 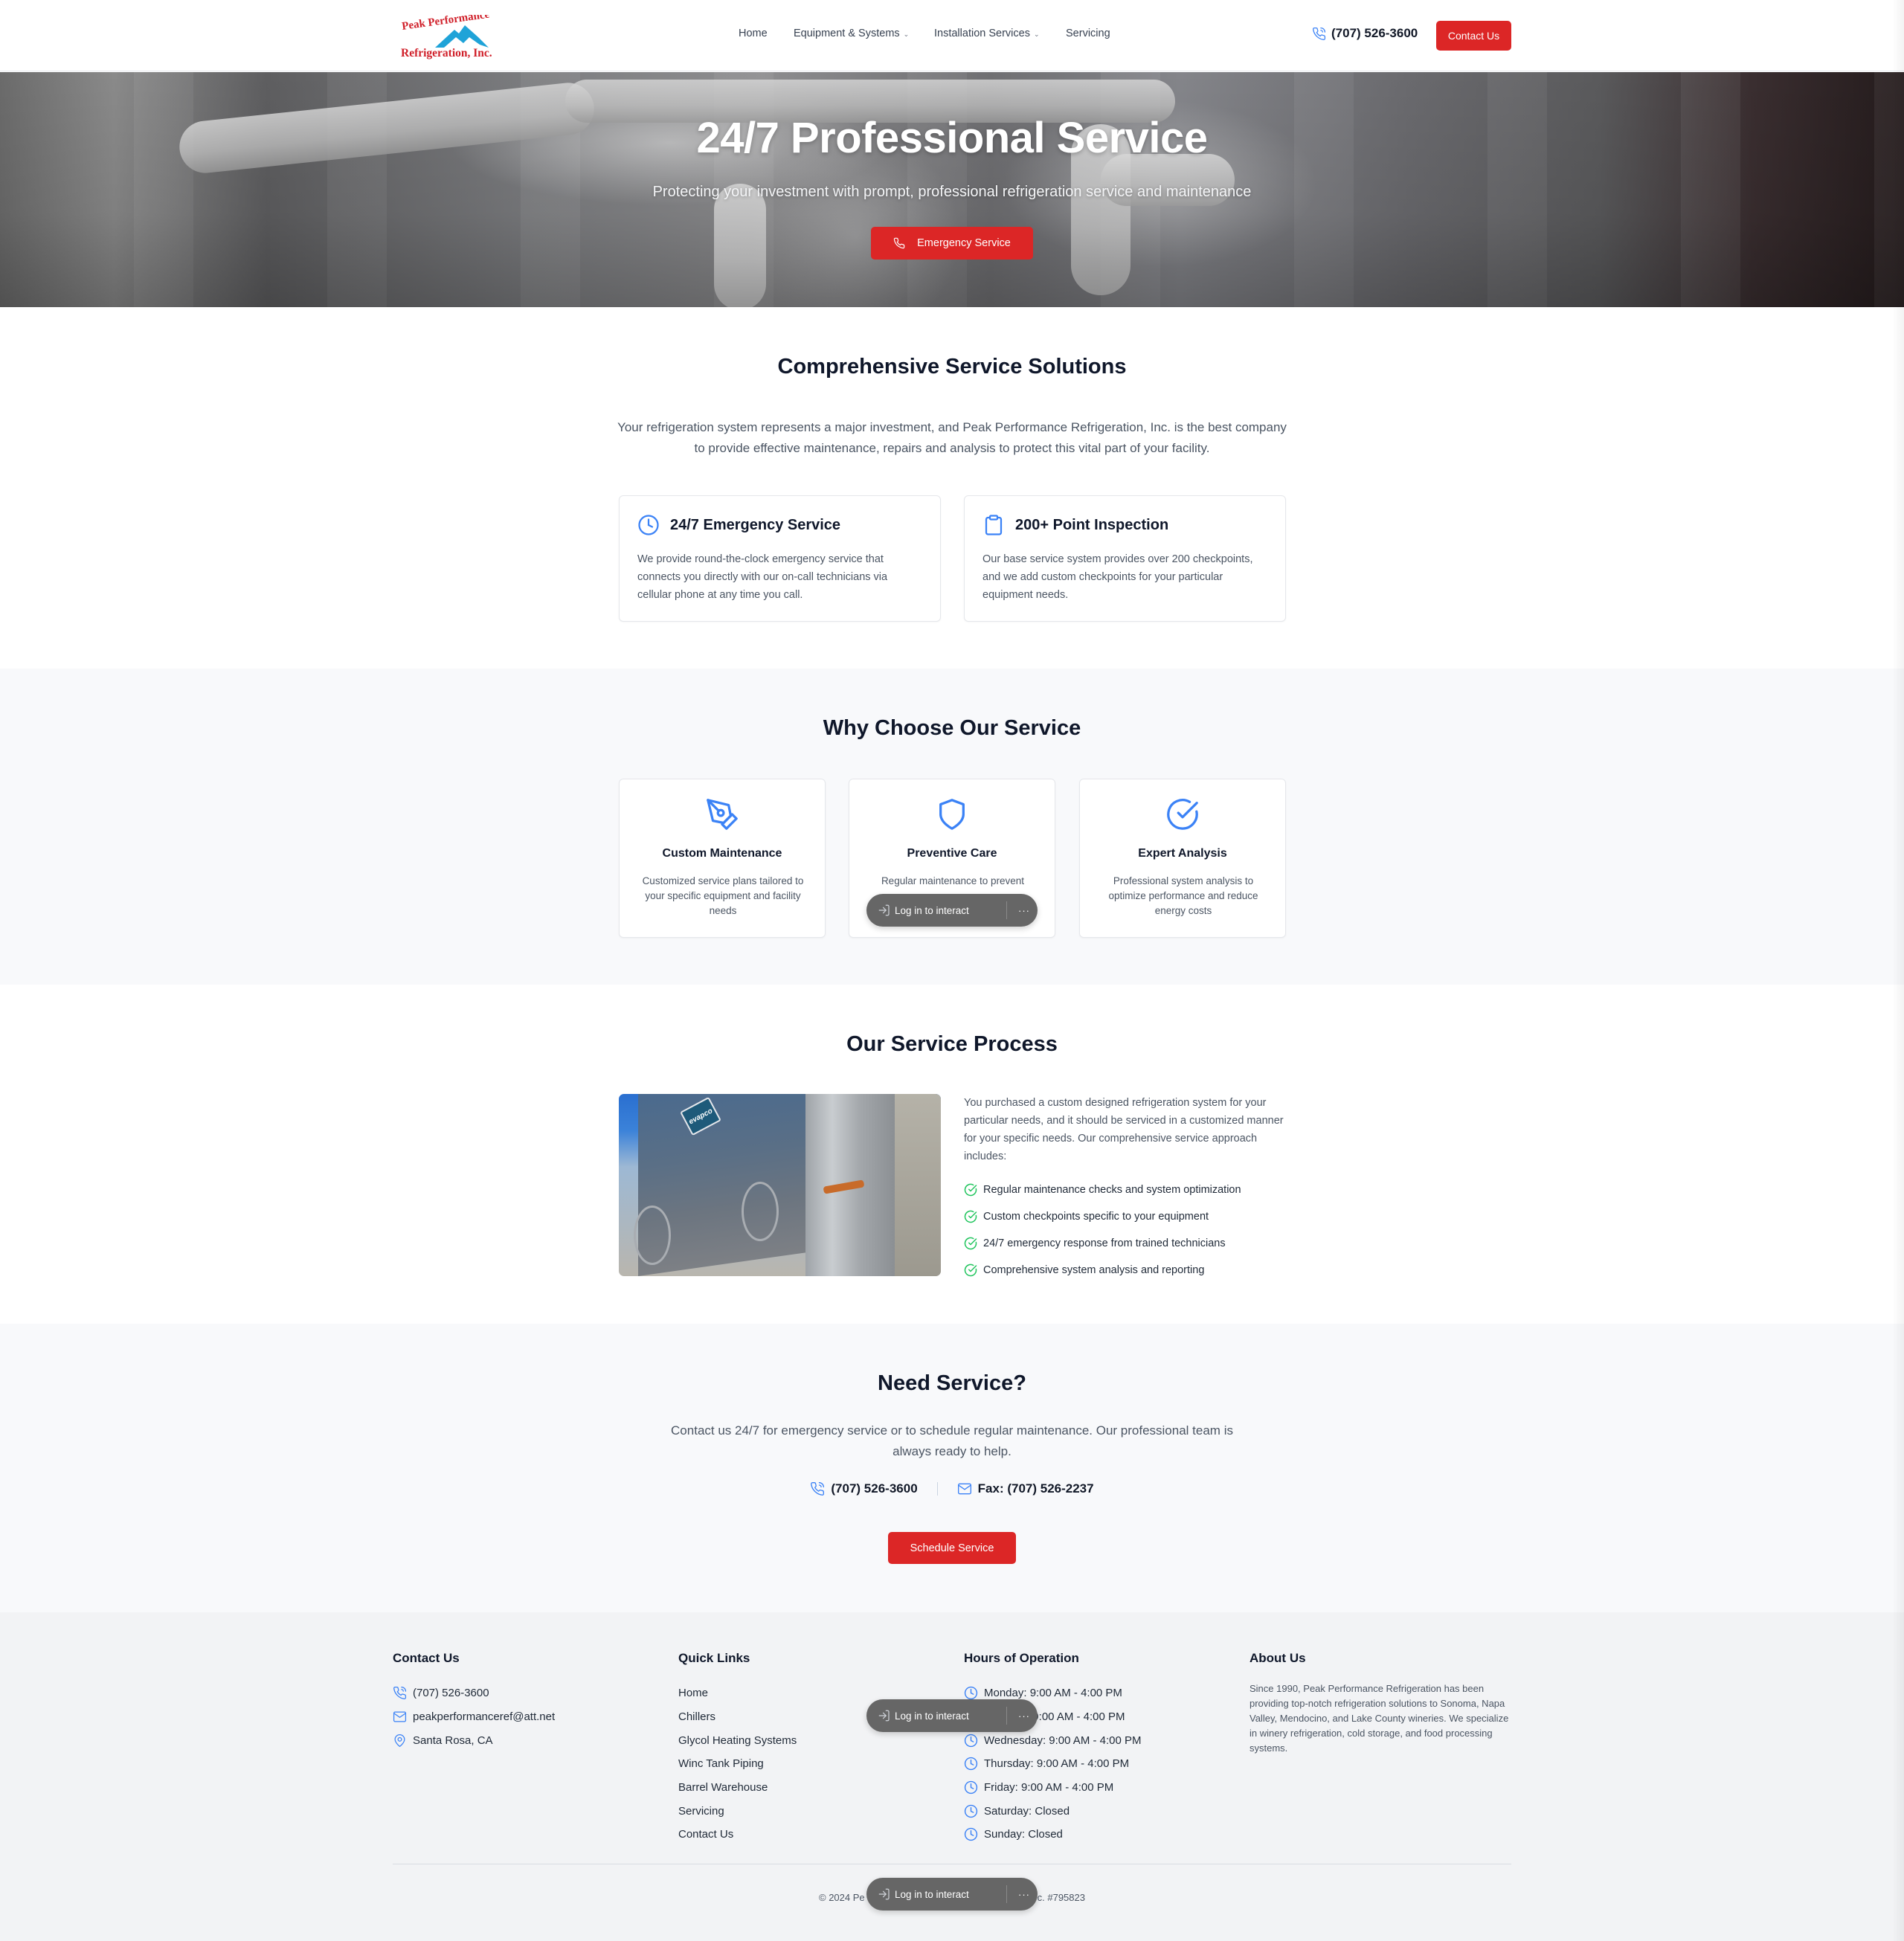 I want to click on schedule-service-button: Schedule Service, so click(x=952, y=1548).